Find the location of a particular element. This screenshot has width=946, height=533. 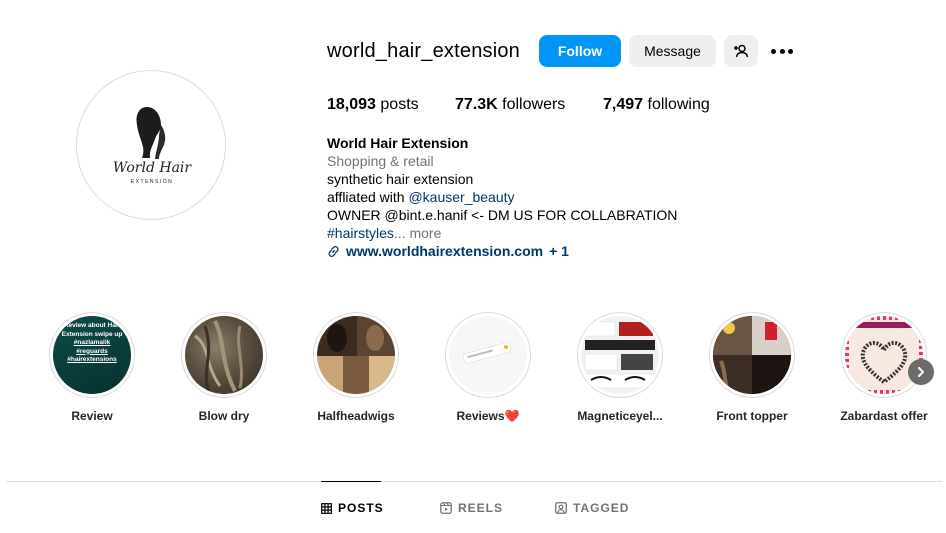

wig-collage-icon is located at coordinates (356, 355).